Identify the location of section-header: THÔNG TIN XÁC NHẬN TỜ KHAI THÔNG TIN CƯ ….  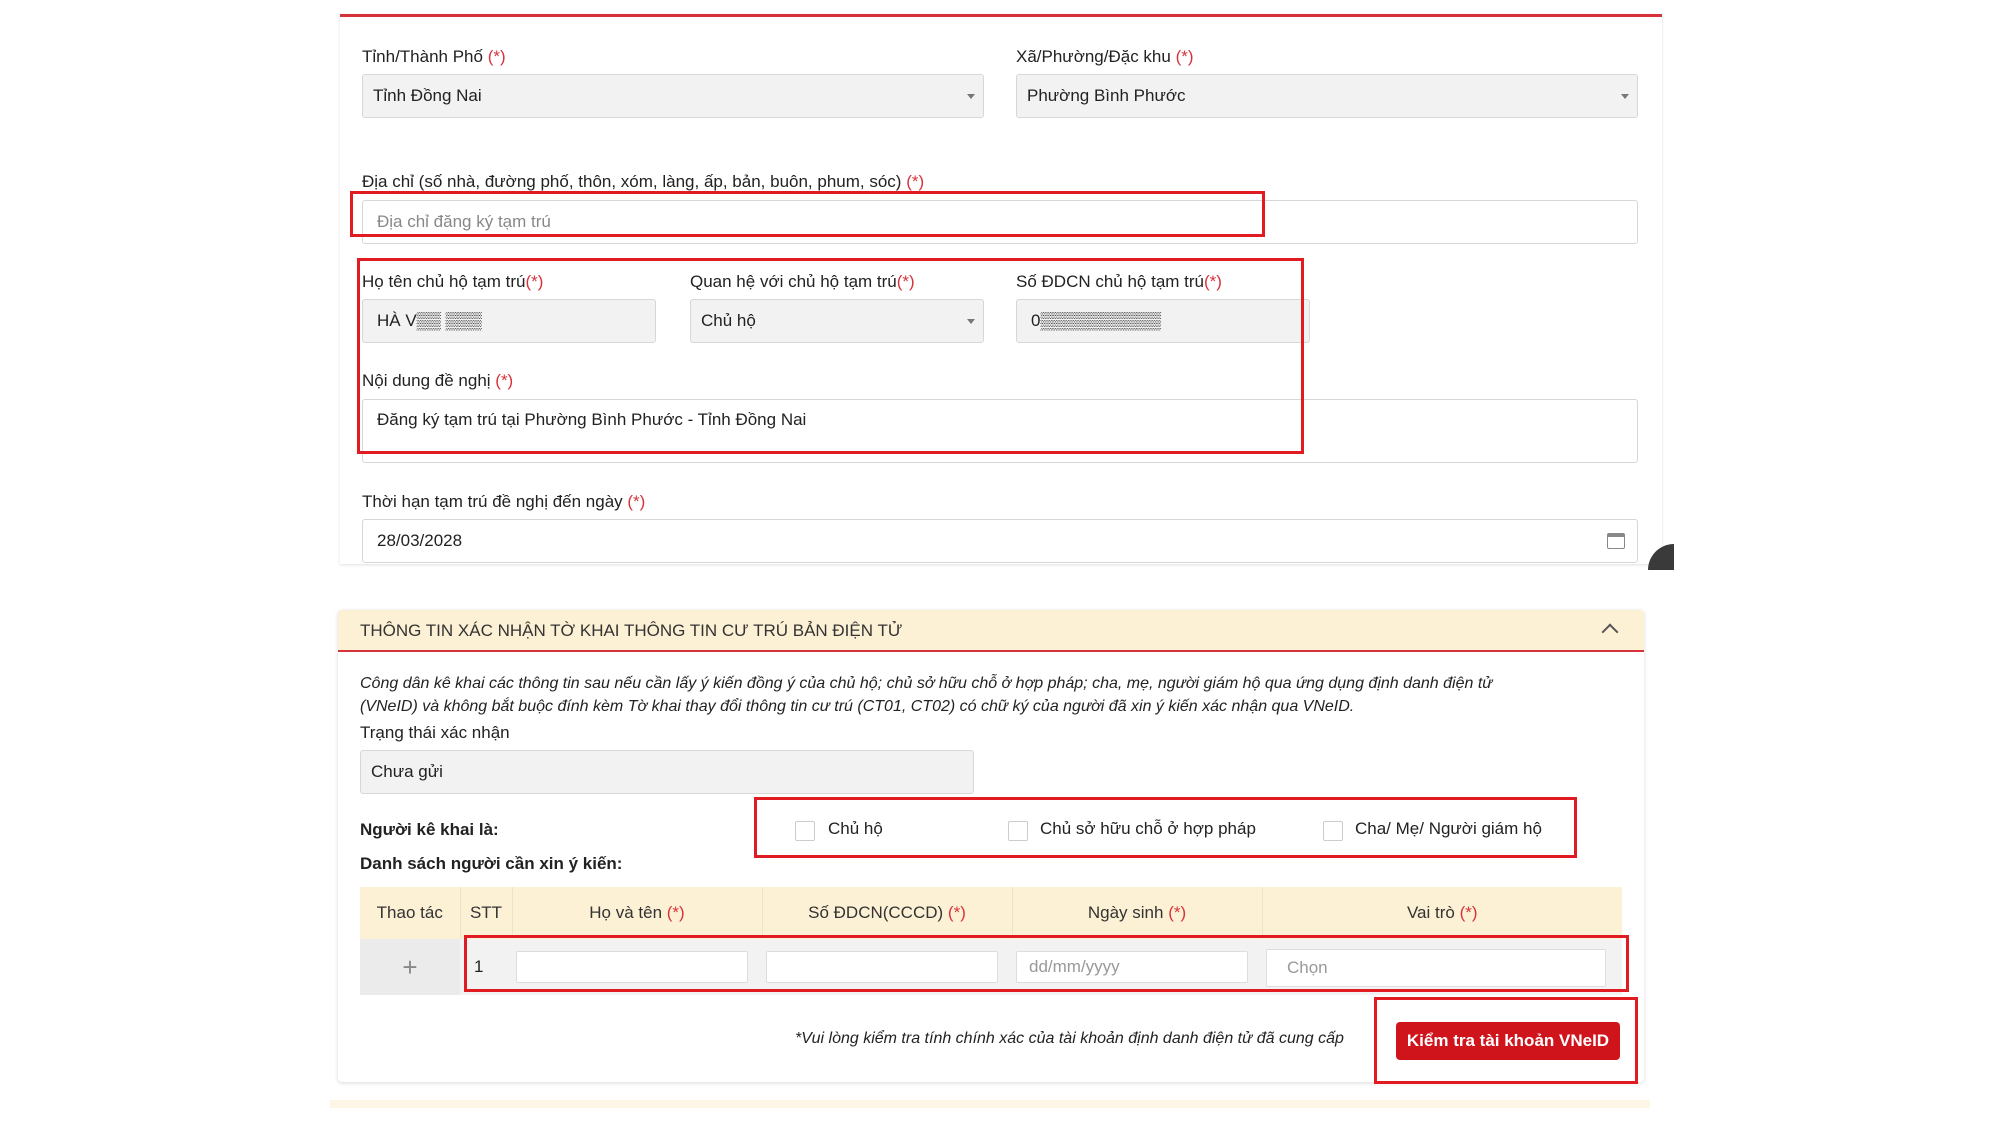
(991, 631).